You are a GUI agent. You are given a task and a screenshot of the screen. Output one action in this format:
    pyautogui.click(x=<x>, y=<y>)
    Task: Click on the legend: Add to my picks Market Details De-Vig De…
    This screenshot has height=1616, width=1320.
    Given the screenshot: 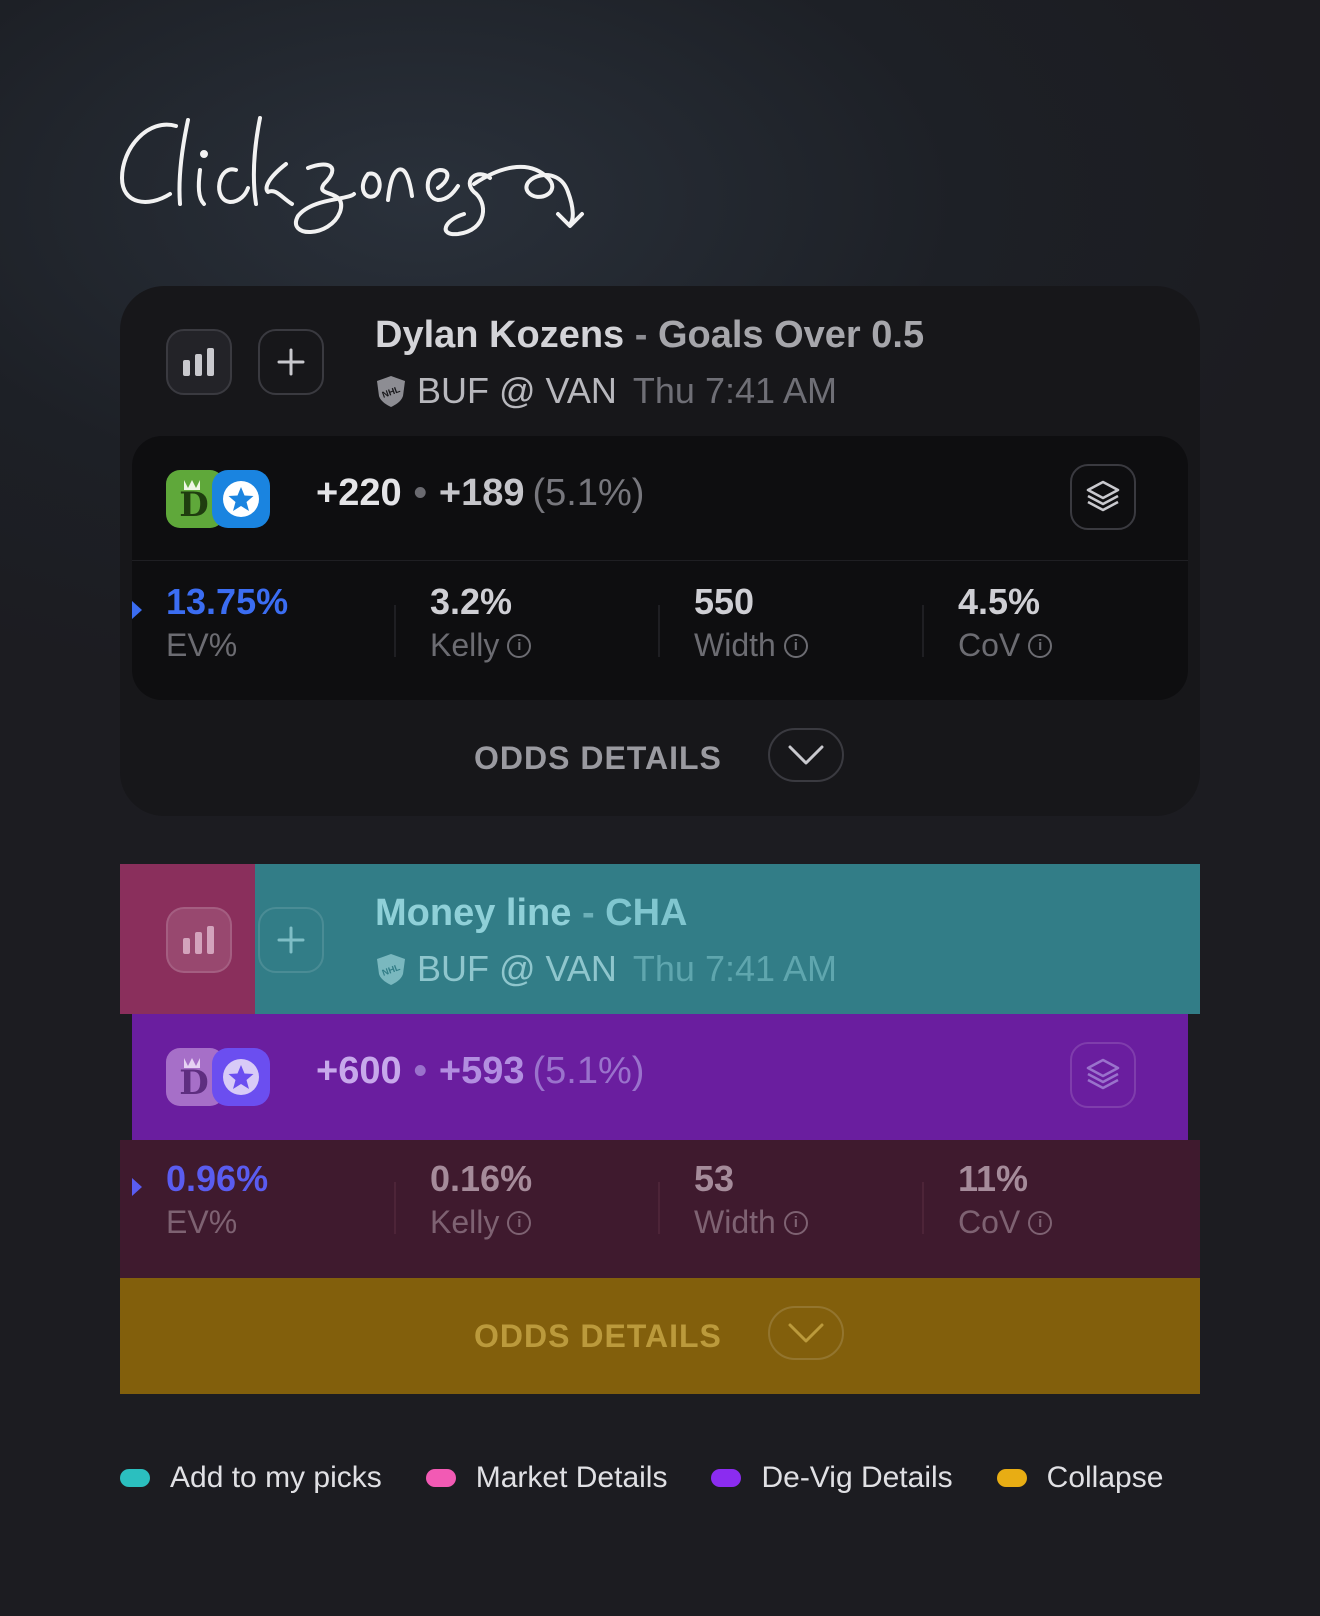 What is the action you would take?
    pyautogui.click(x=663, y=1478)
    